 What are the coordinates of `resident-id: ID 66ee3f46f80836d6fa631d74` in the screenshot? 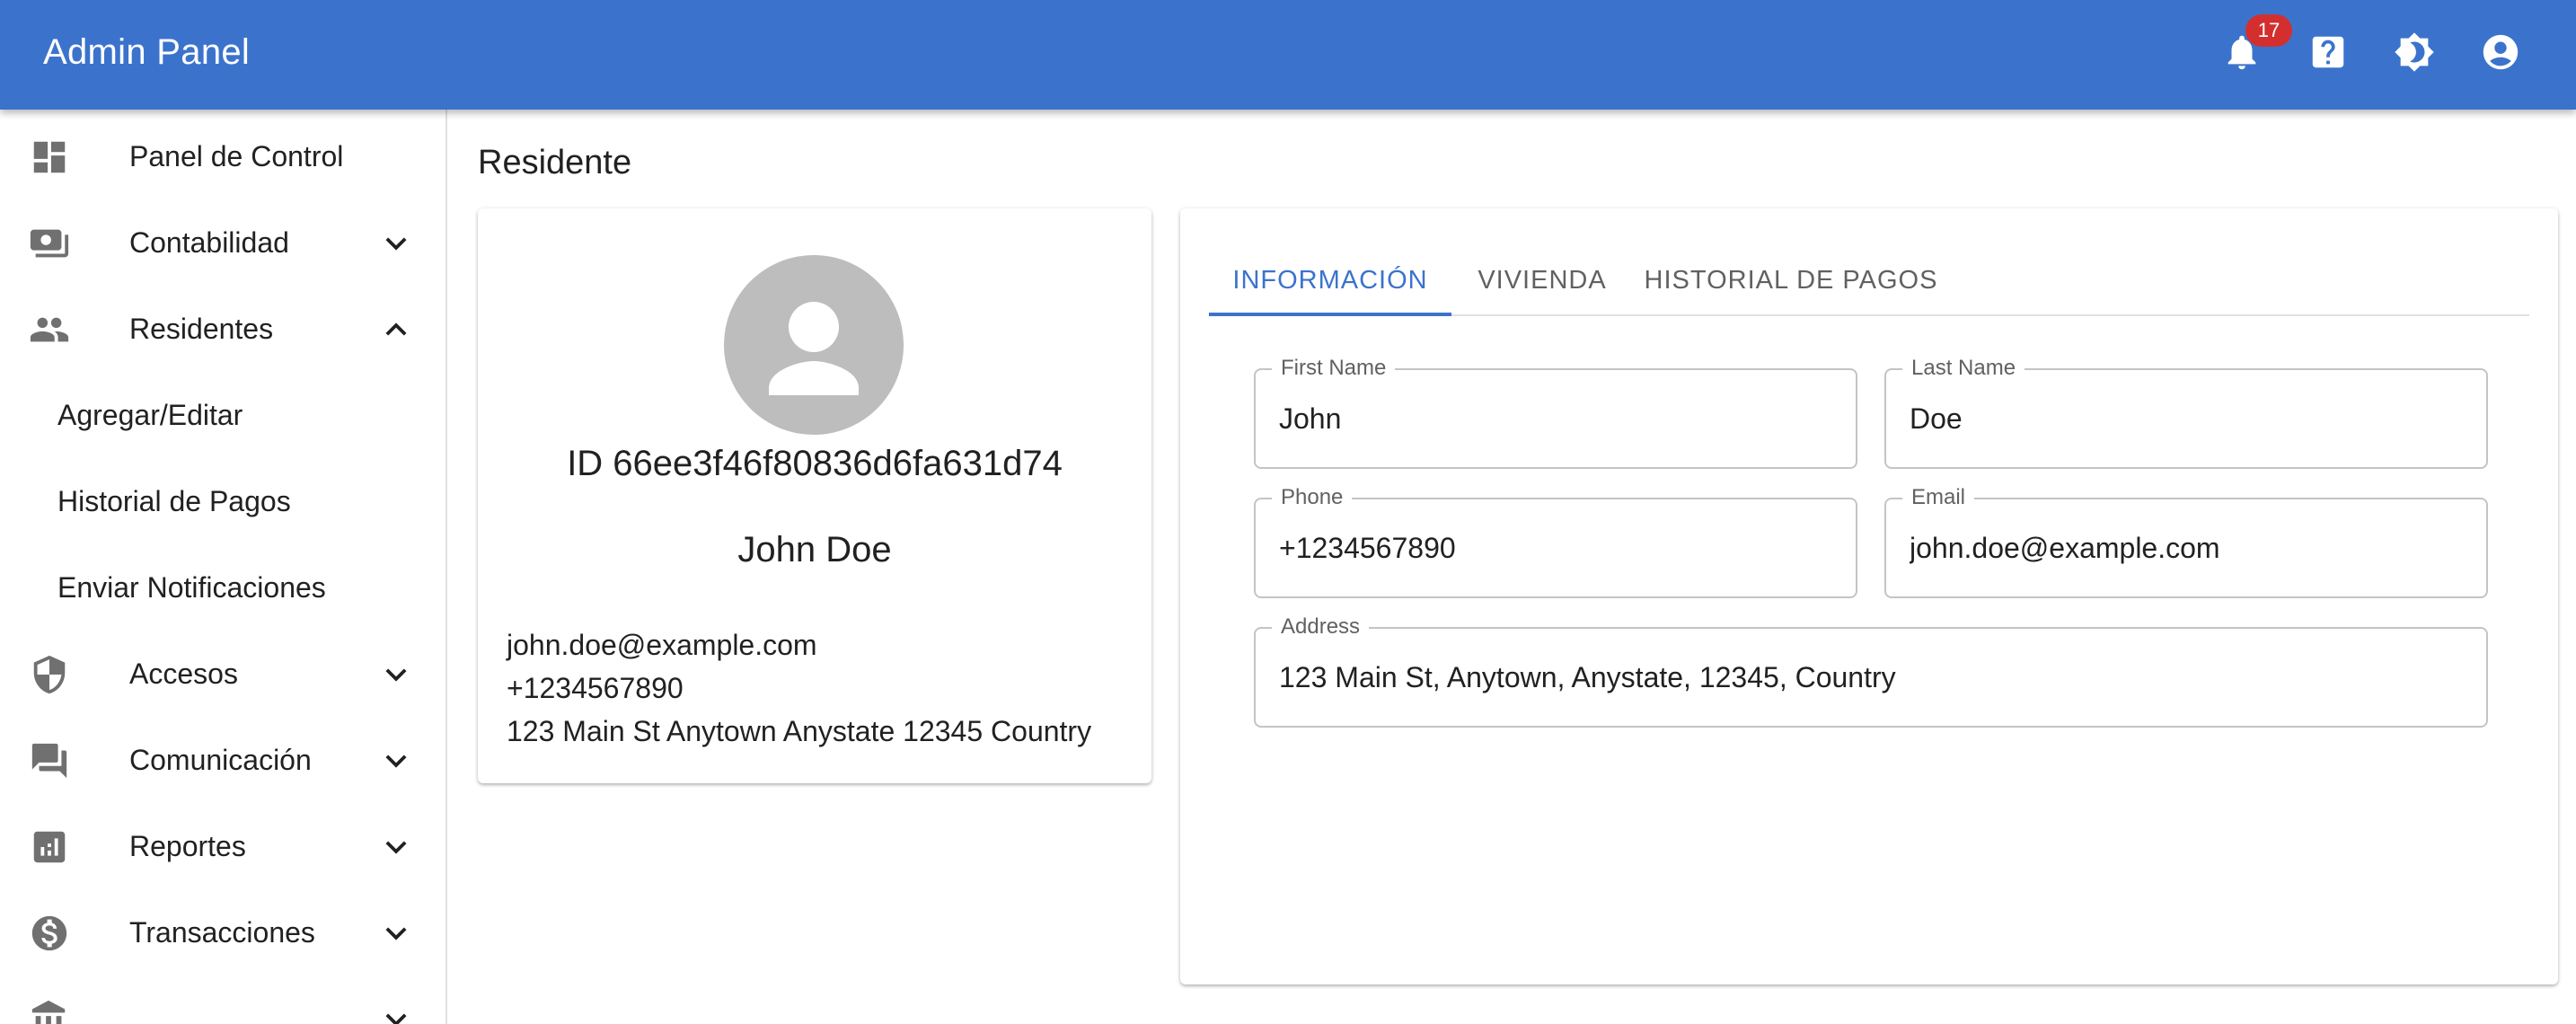 It's located at (815, 463).